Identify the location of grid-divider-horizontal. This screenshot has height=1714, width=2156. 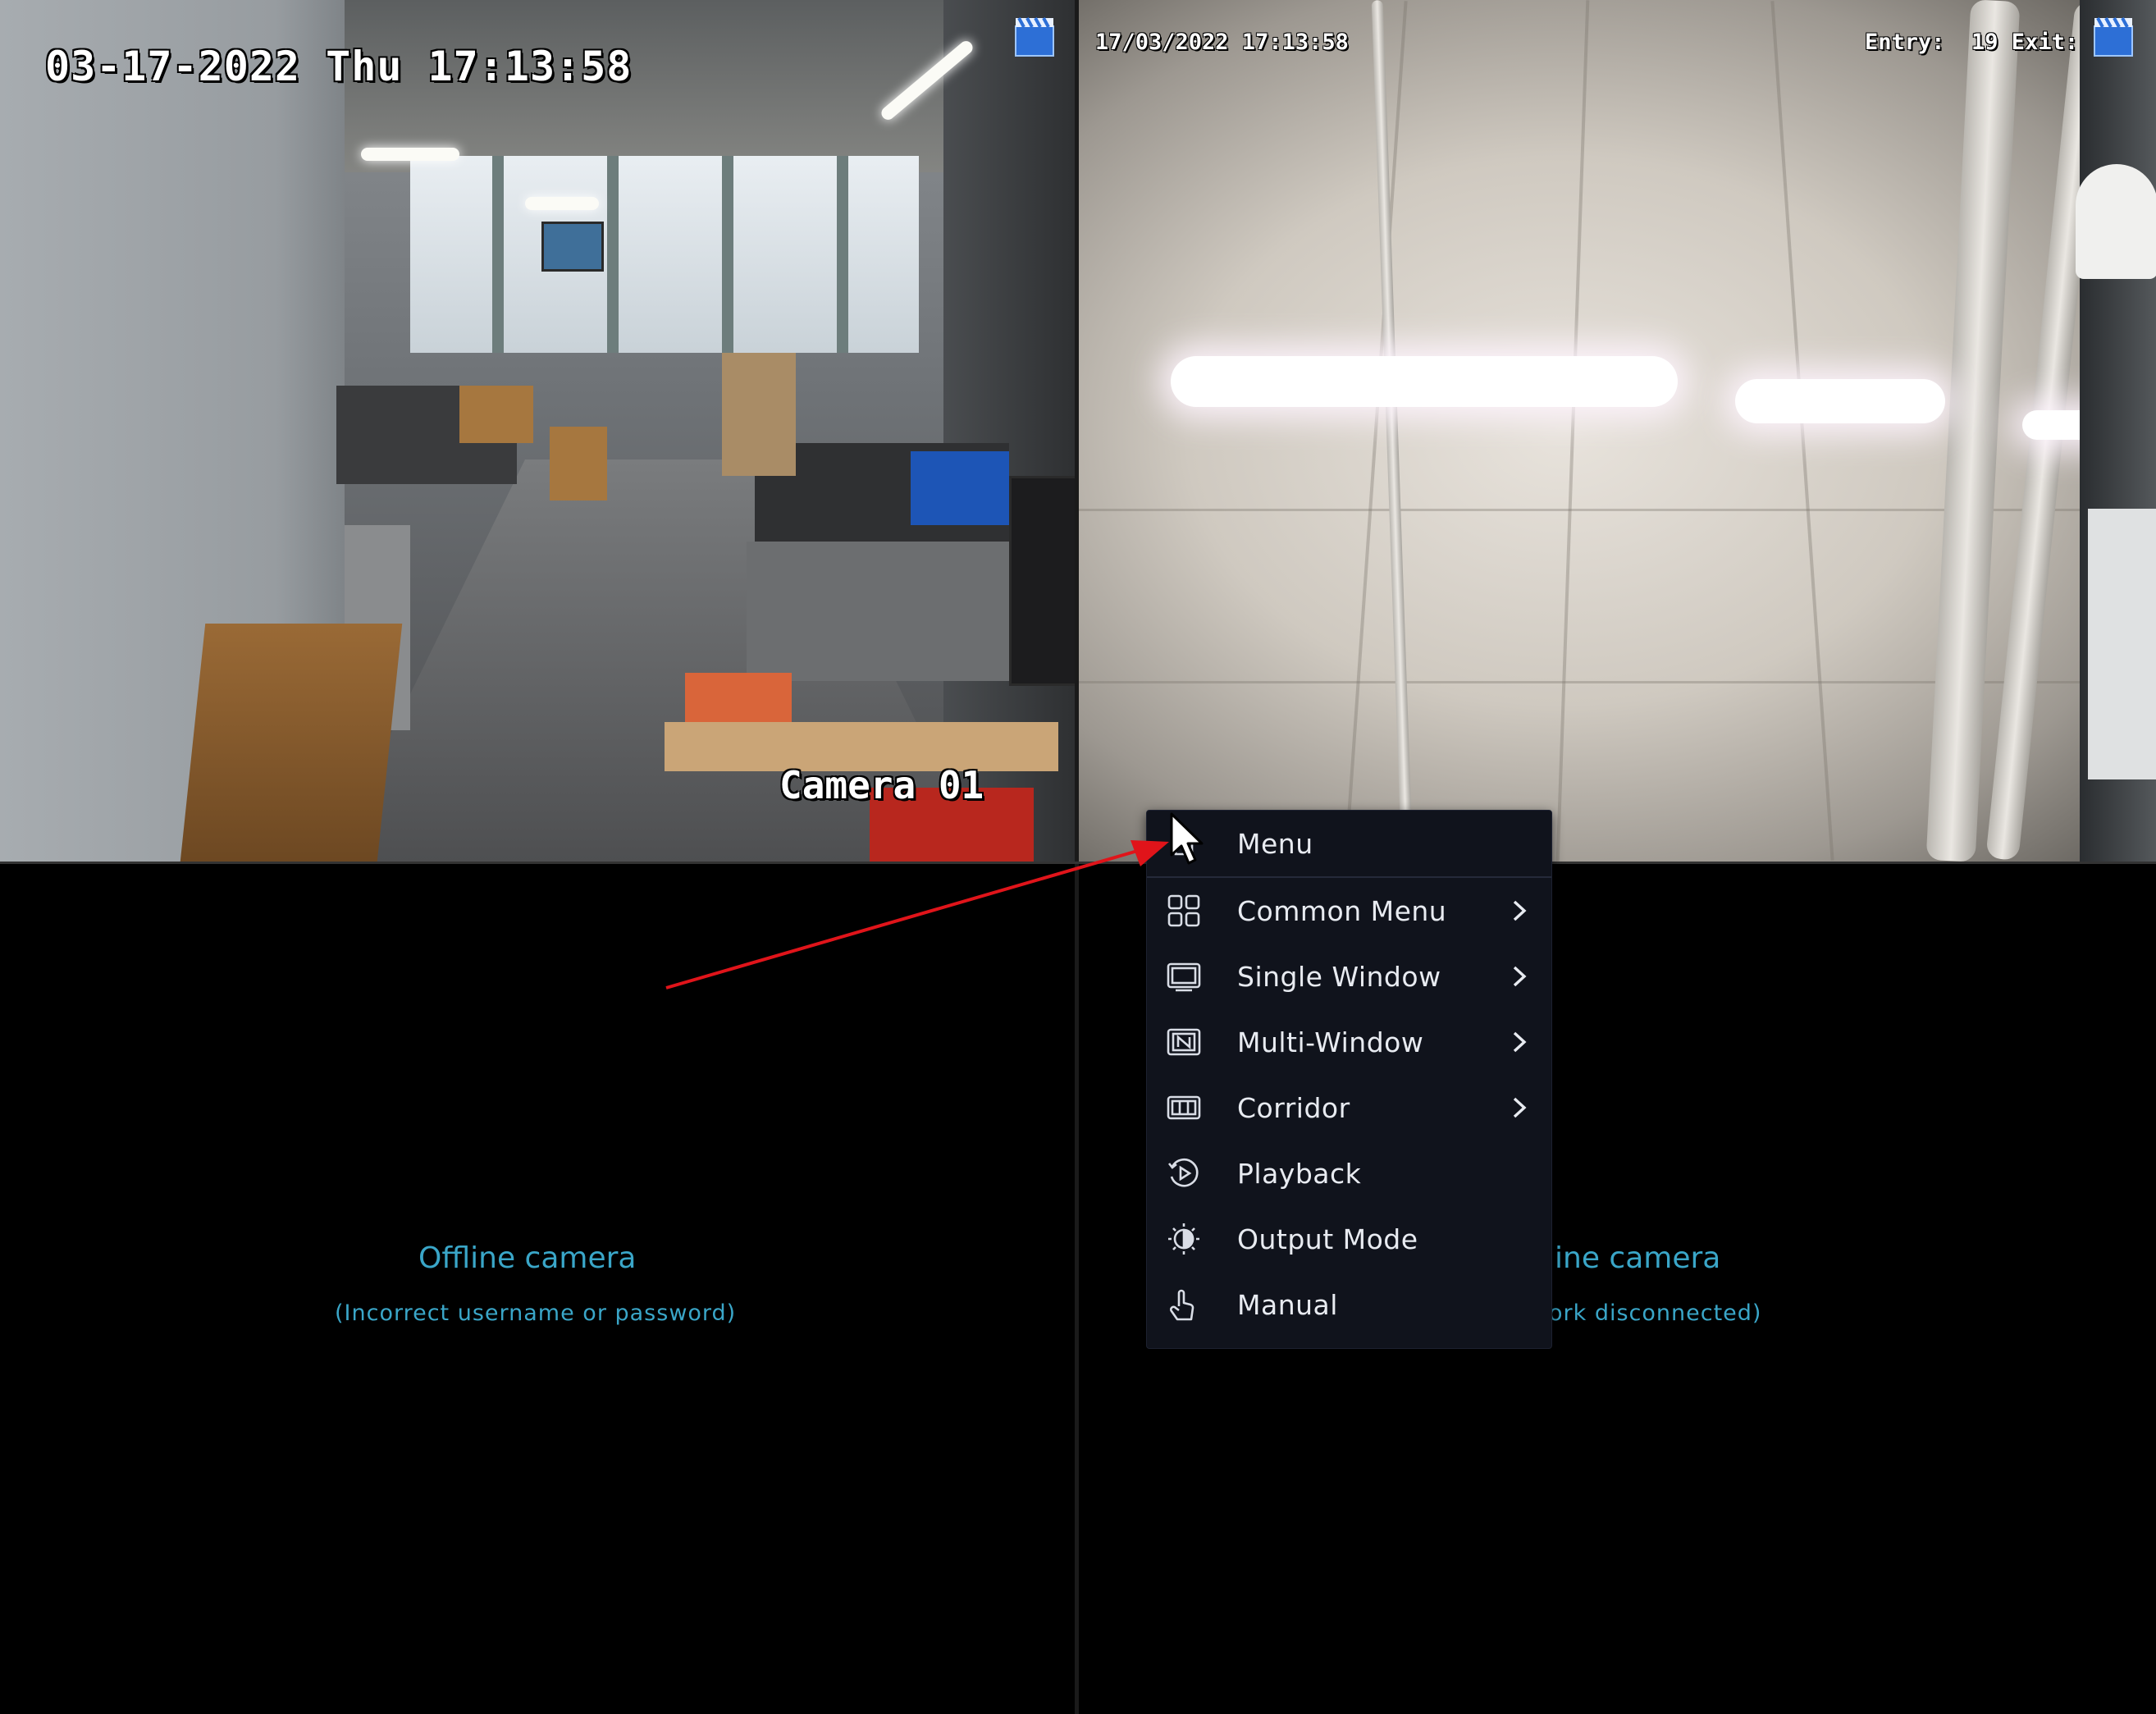
(1078, 863).